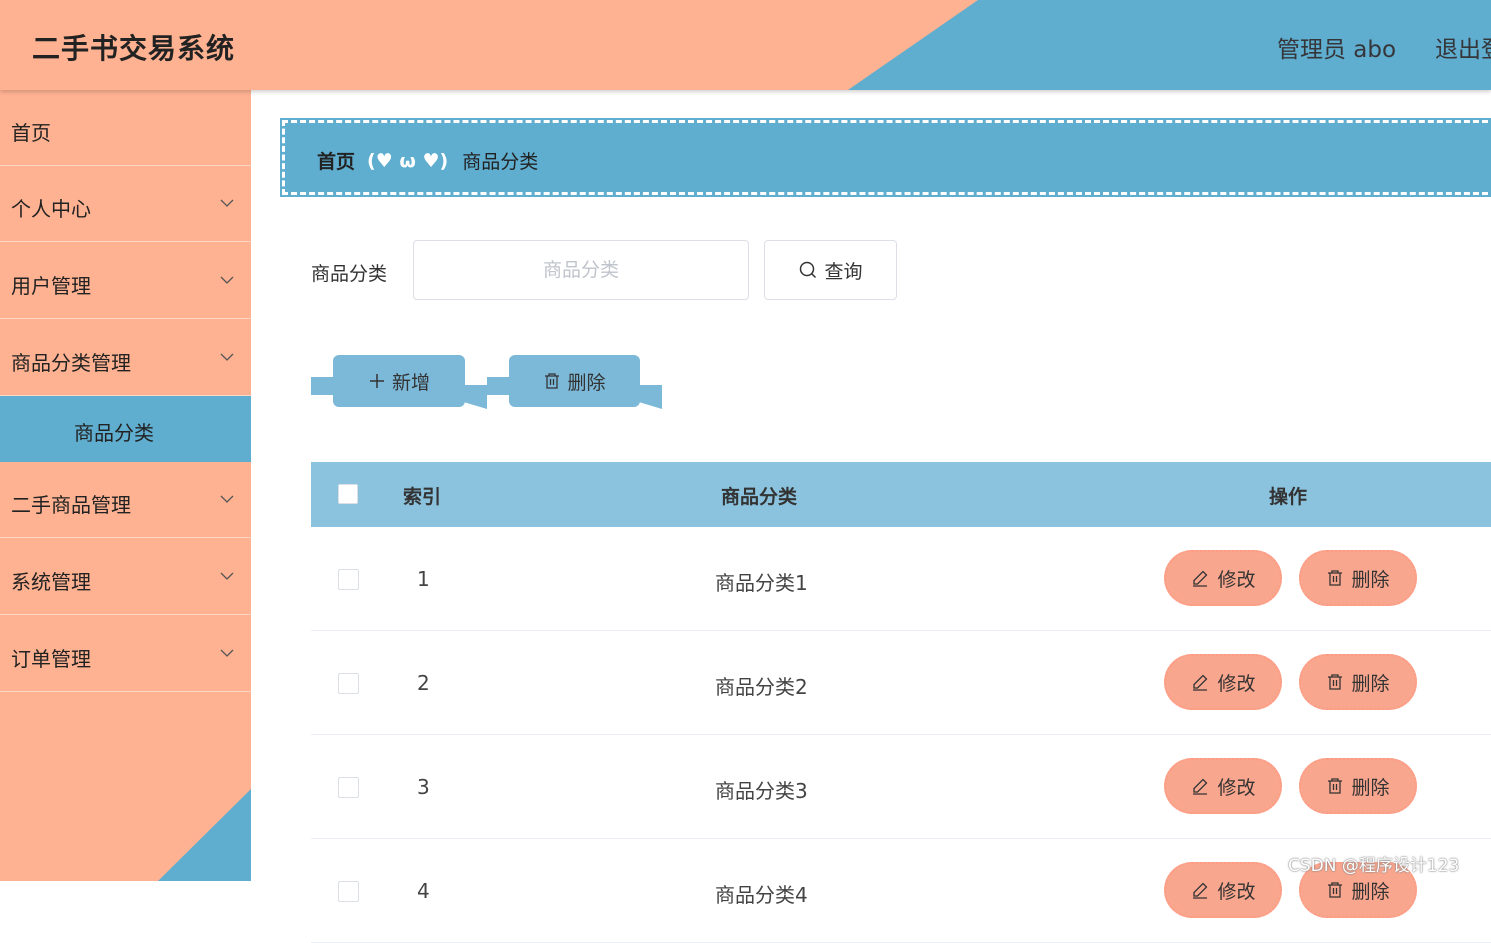 The height and width of the screenshot is (943, 1491). Describe the element at coordinates (586, 382) in the screenshot. I see `bulk-delete-button-label: 删除` at that location.